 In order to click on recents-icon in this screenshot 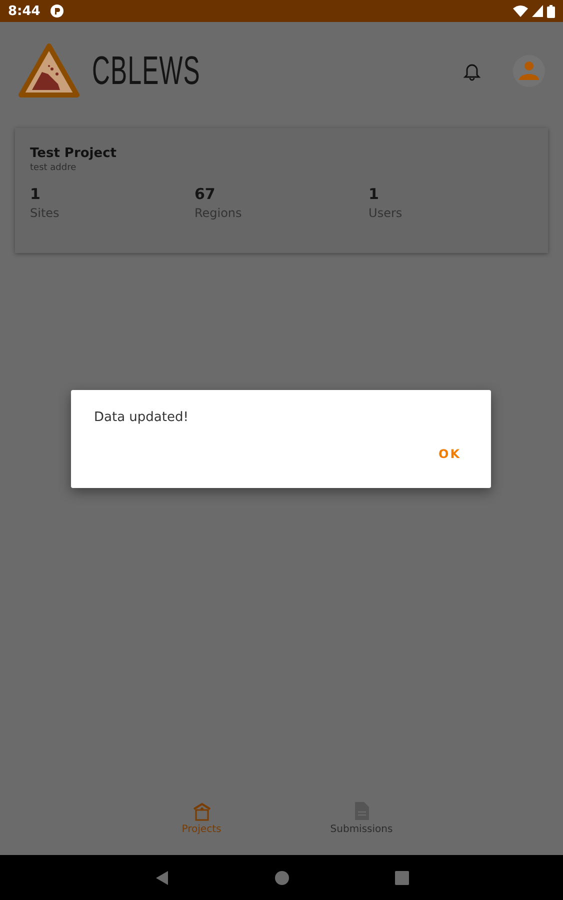, I will do `click(401, 877)`.